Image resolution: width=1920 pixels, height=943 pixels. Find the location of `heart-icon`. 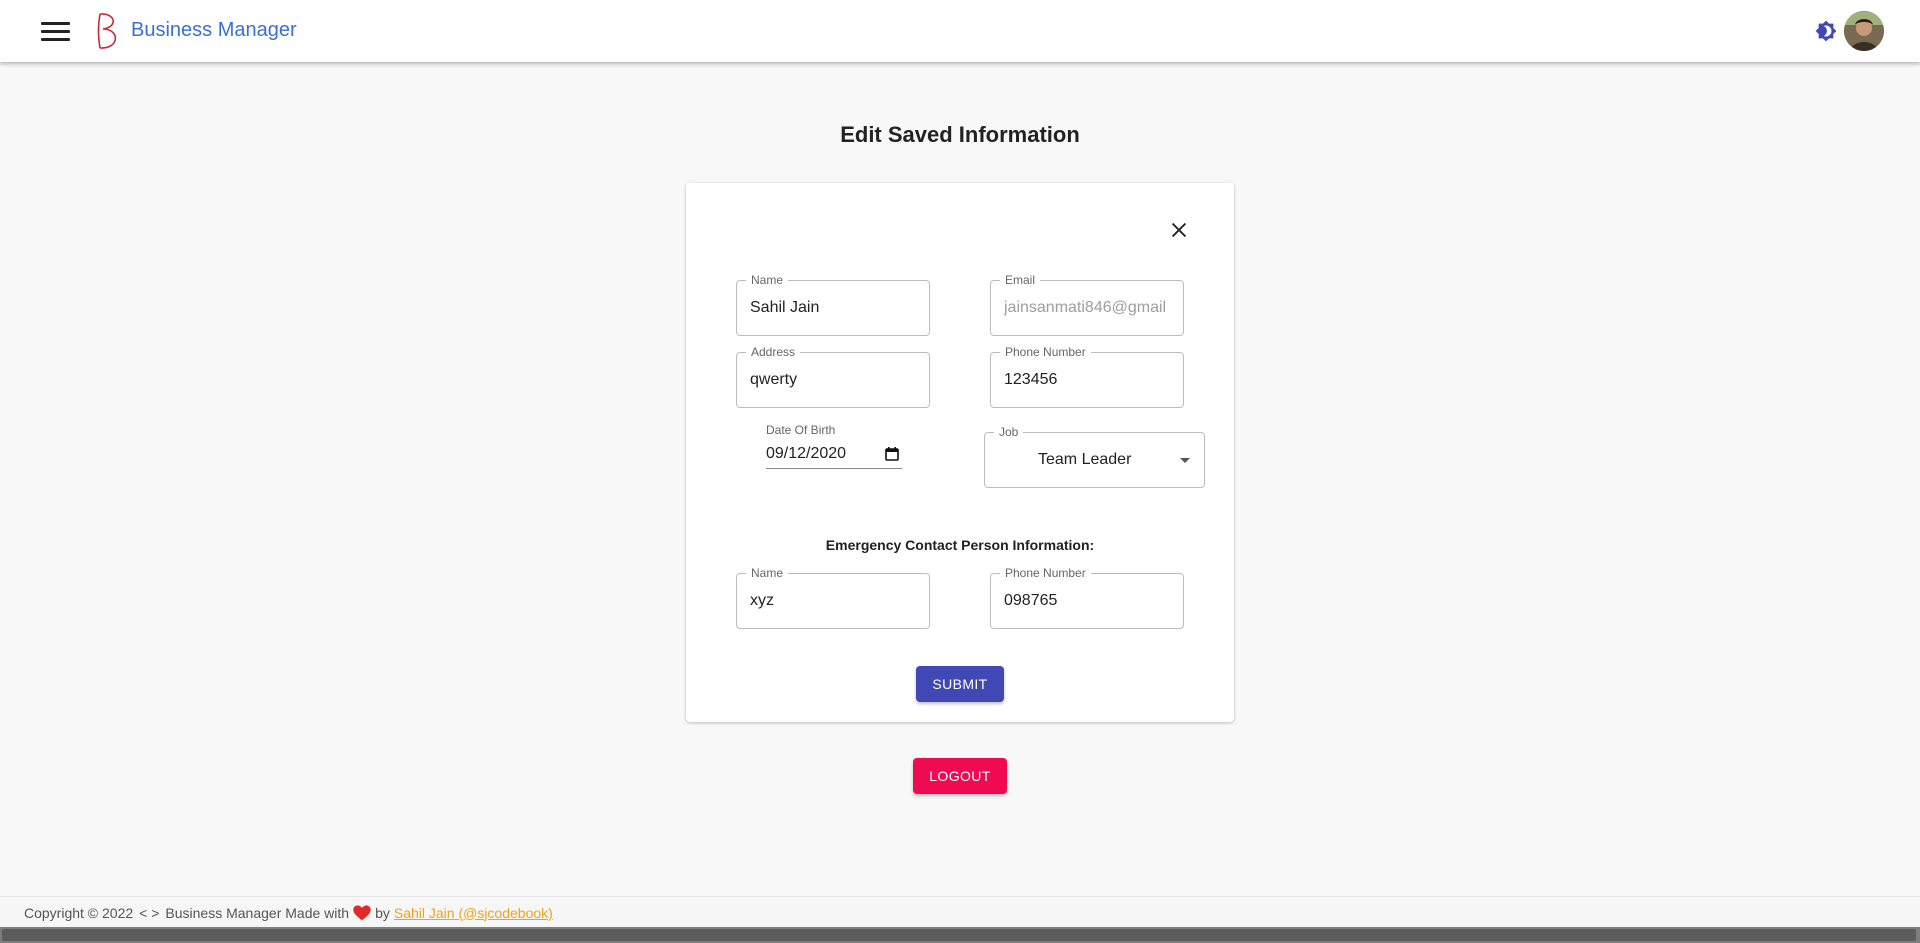

heart-icon is located at coordinates (362, 912).